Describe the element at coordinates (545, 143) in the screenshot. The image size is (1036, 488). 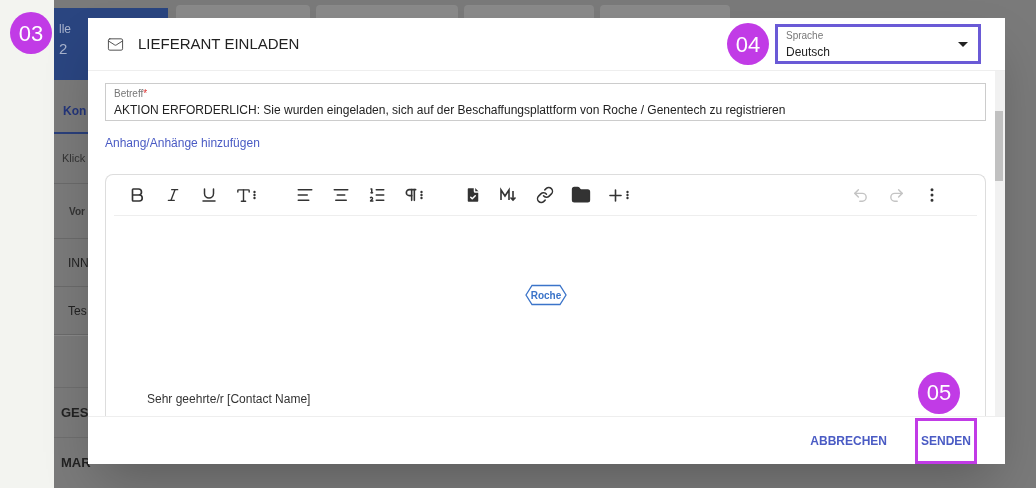
I see `add-attachment-link: Anhang/Anhänge hinzufügen` at that location.